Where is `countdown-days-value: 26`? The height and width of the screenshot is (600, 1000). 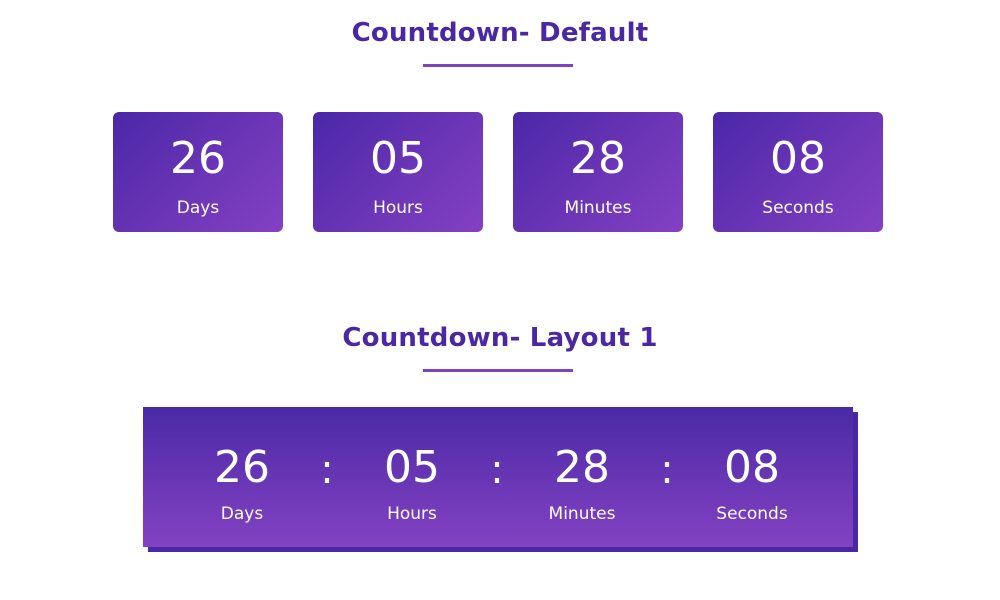
countdown-days-value: 26 is located at coordinates (198, 158).